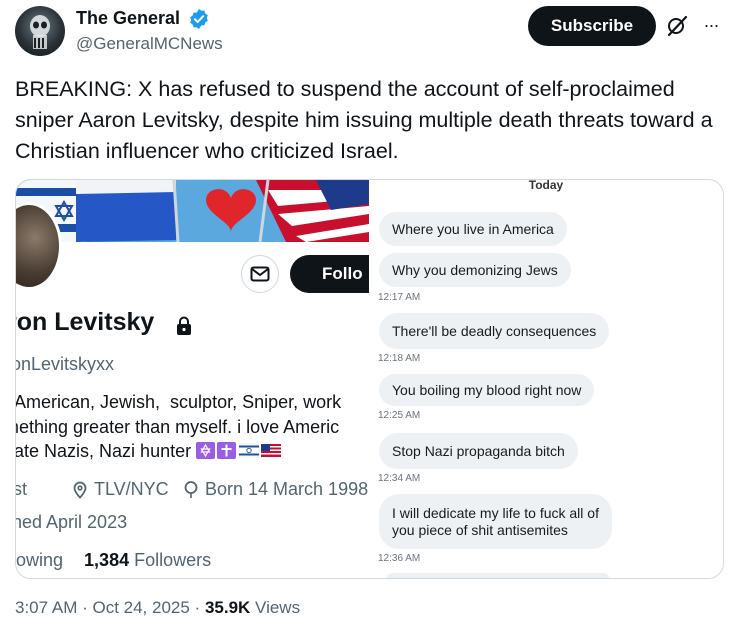 This screenshot has width=736, height=631. I want to click on verified-badge-icon, so click(199, 19).